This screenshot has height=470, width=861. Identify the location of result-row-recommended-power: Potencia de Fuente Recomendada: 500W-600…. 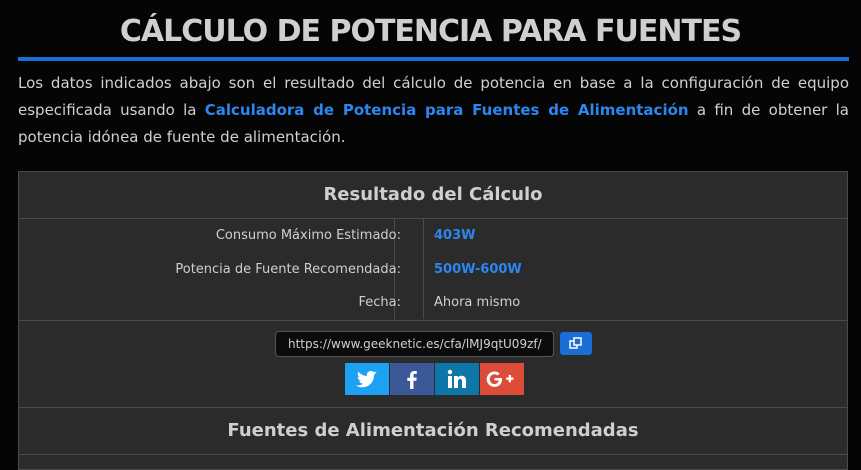
(433, 270).